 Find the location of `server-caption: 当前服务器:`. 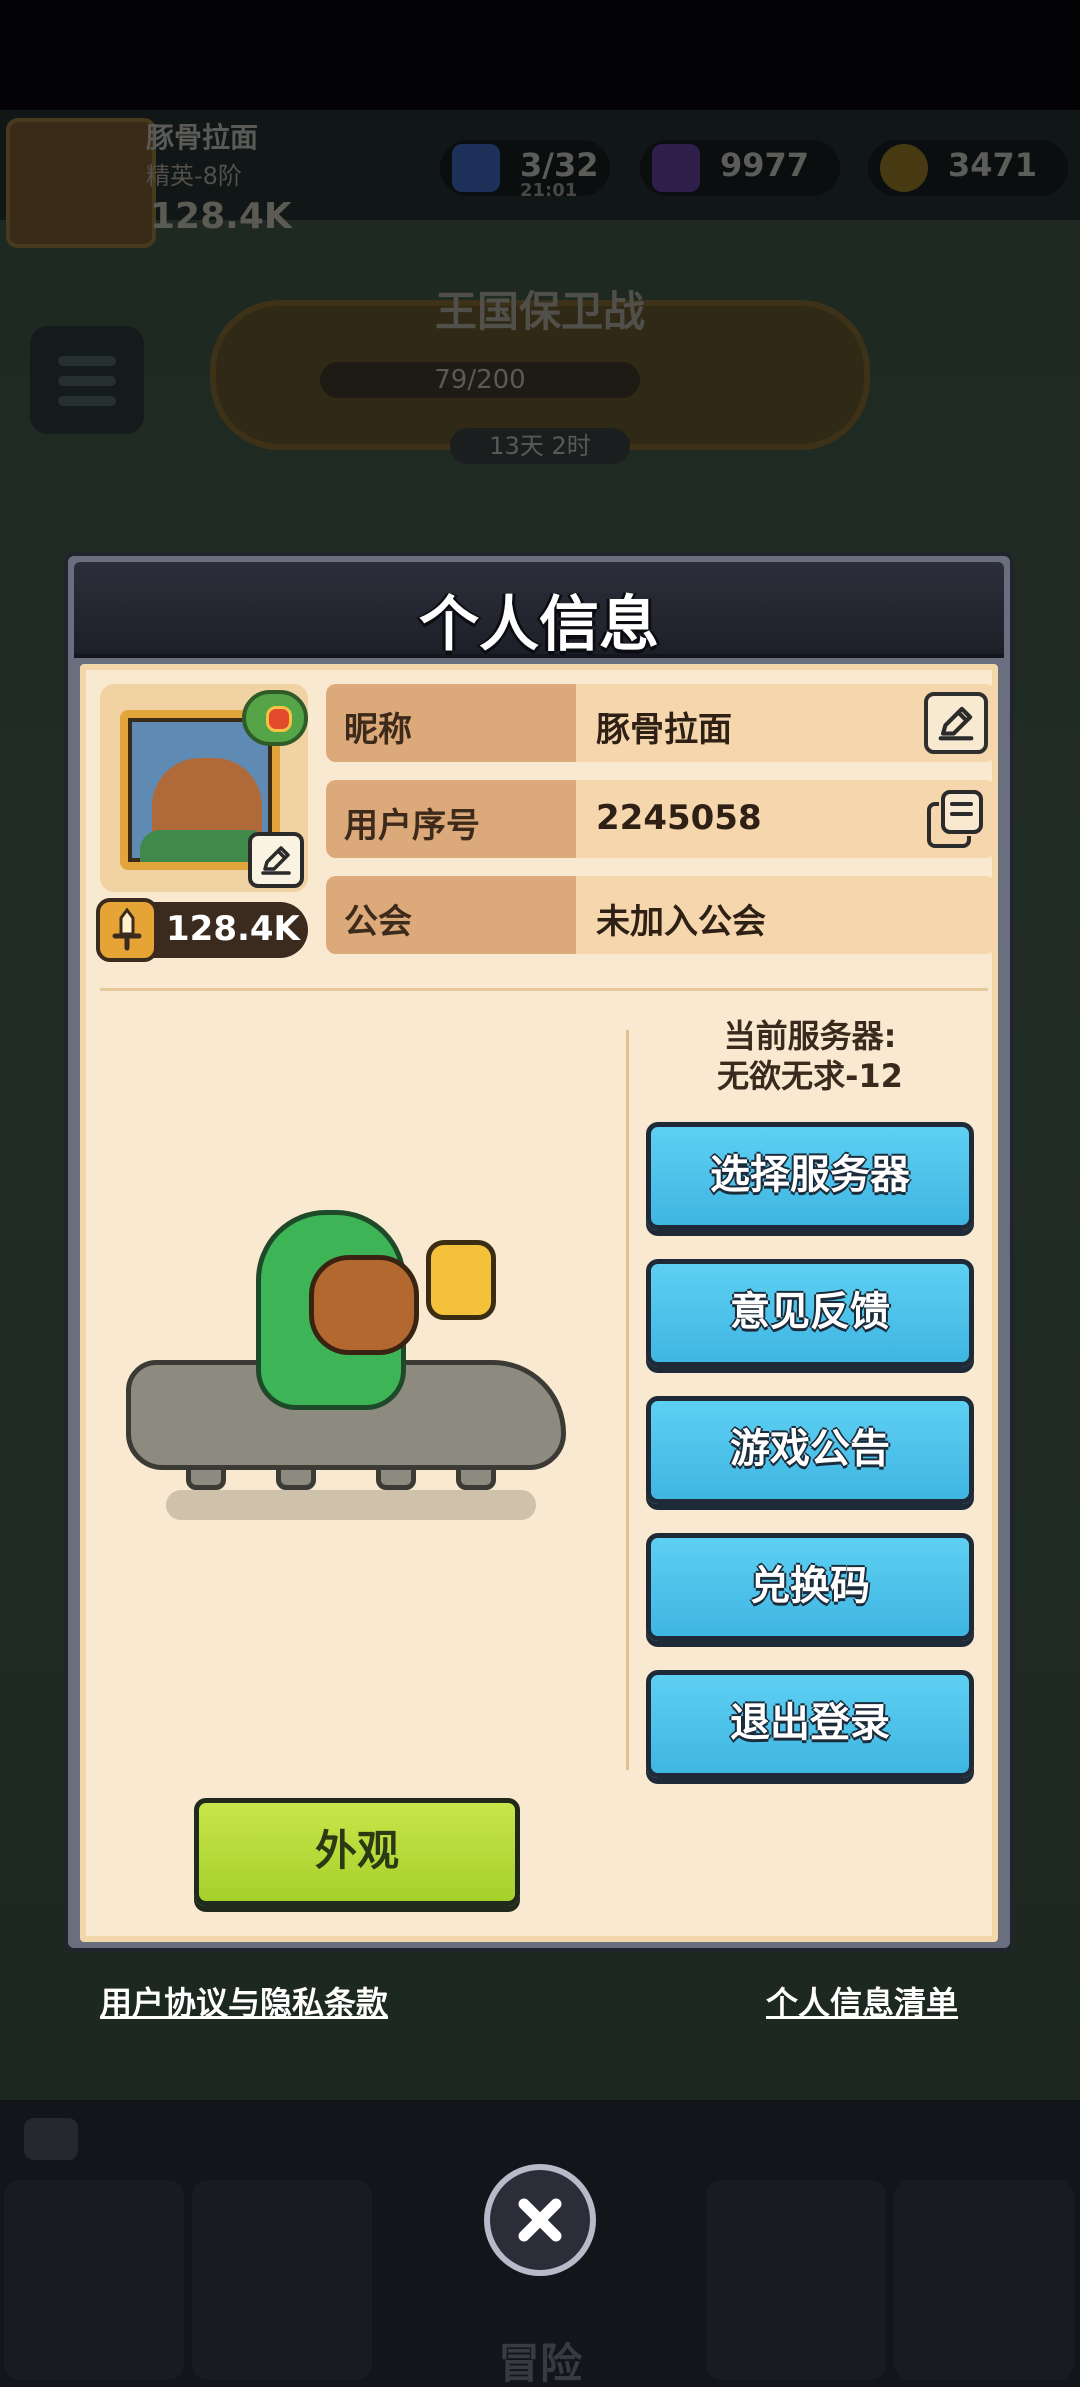

server-caption: 当前服务器: is located at coordinates (810, 1036).